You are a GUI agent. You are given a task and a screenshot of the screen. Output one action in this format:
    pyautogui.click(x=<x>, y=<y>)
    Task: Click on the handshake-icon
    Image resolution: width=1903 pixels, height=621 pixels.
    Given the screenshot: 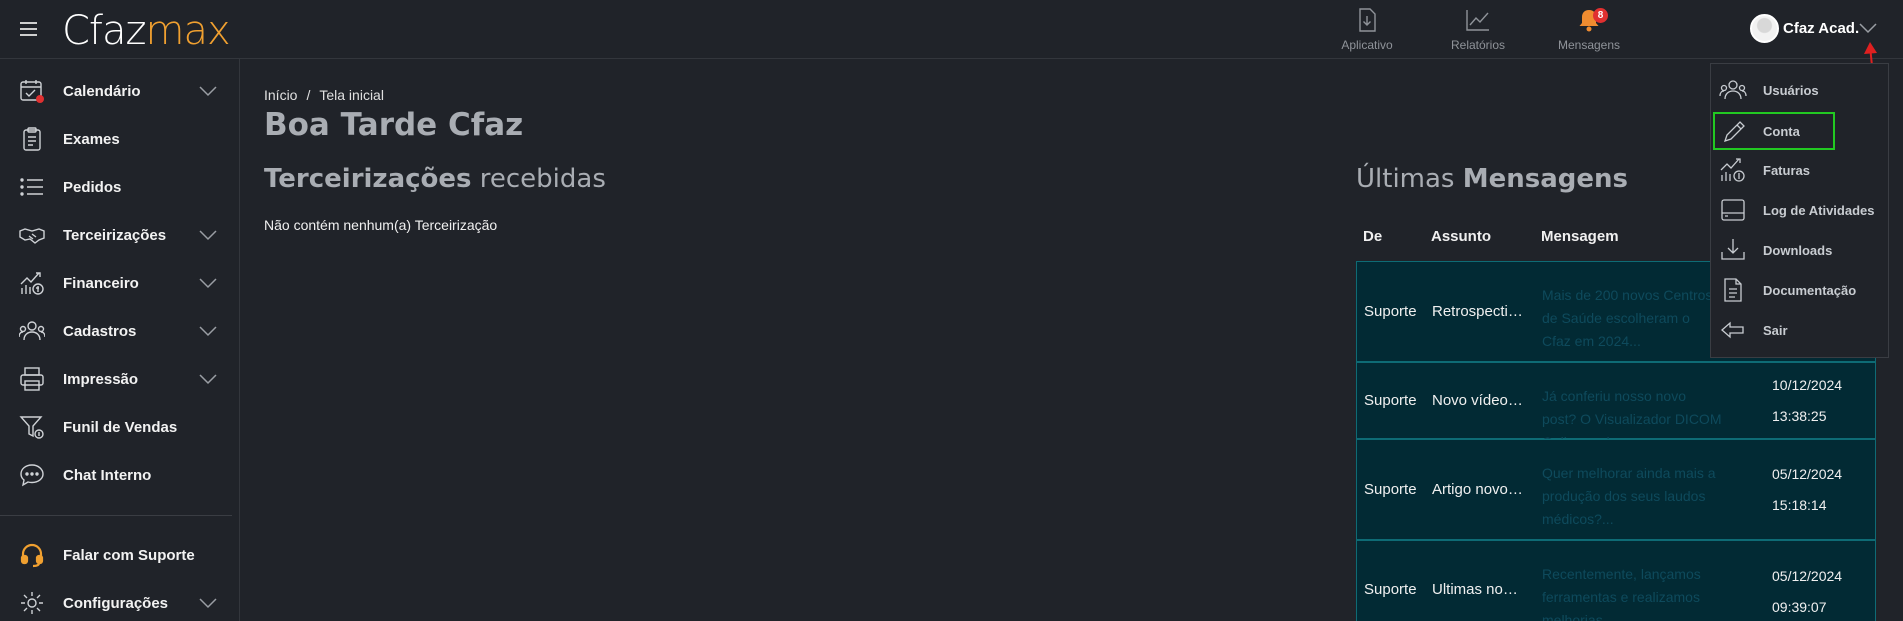 What is the action you would take?
    pyautogui.click(x=32, y=236)
    